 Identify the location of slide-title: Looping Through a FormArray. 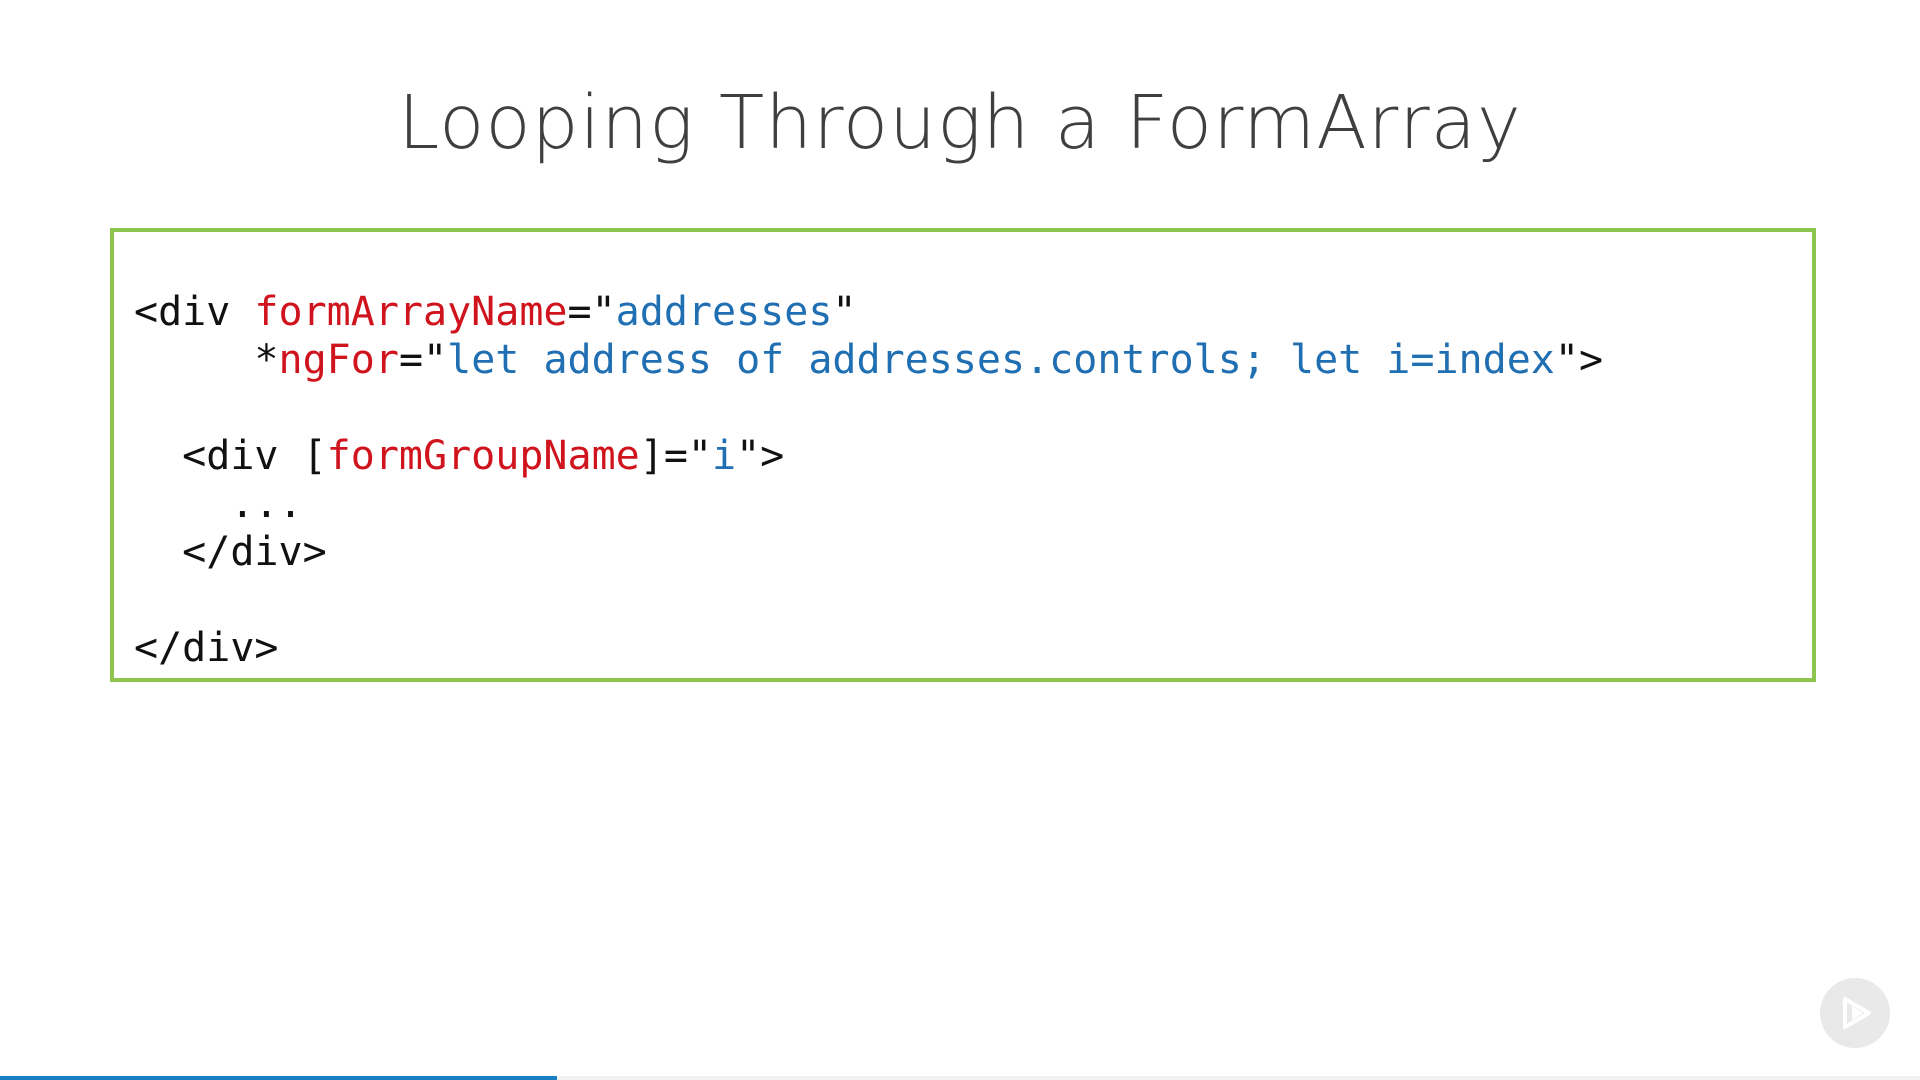
(960, 123).